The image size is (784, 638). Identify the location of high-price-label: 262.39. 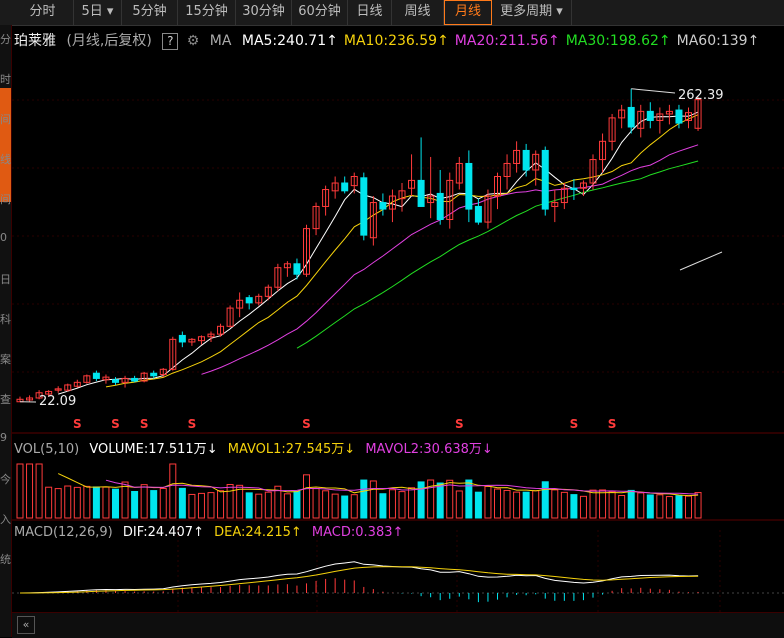
(701, 95).